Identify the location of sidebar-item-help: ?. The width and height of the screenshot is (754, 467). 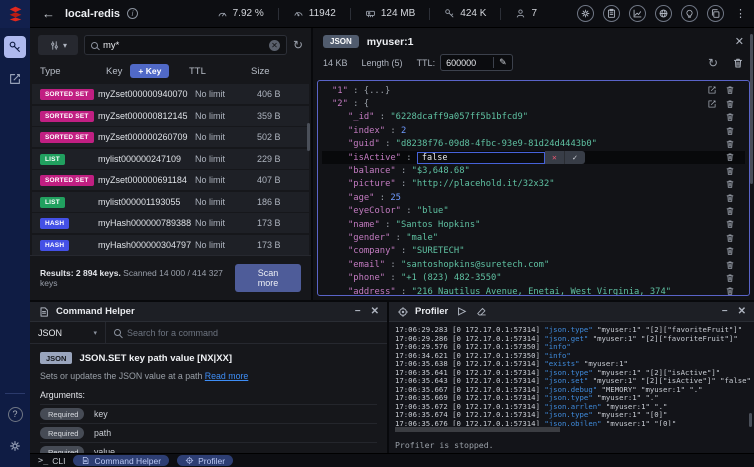
(15, 414).